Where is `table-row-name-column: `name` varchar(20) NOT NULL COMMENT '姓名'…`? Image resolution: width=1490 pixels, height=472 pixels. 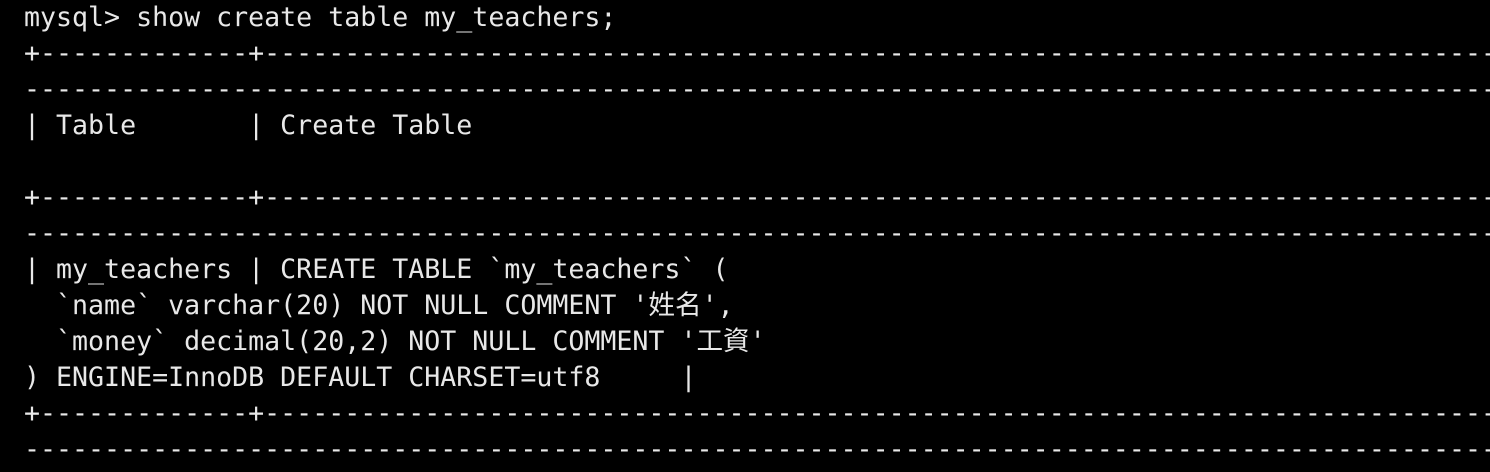
table-row-name-column: `name` varchar(20) NOT NULL COMMENT '姓名'… is located at coordinates (379, 305).